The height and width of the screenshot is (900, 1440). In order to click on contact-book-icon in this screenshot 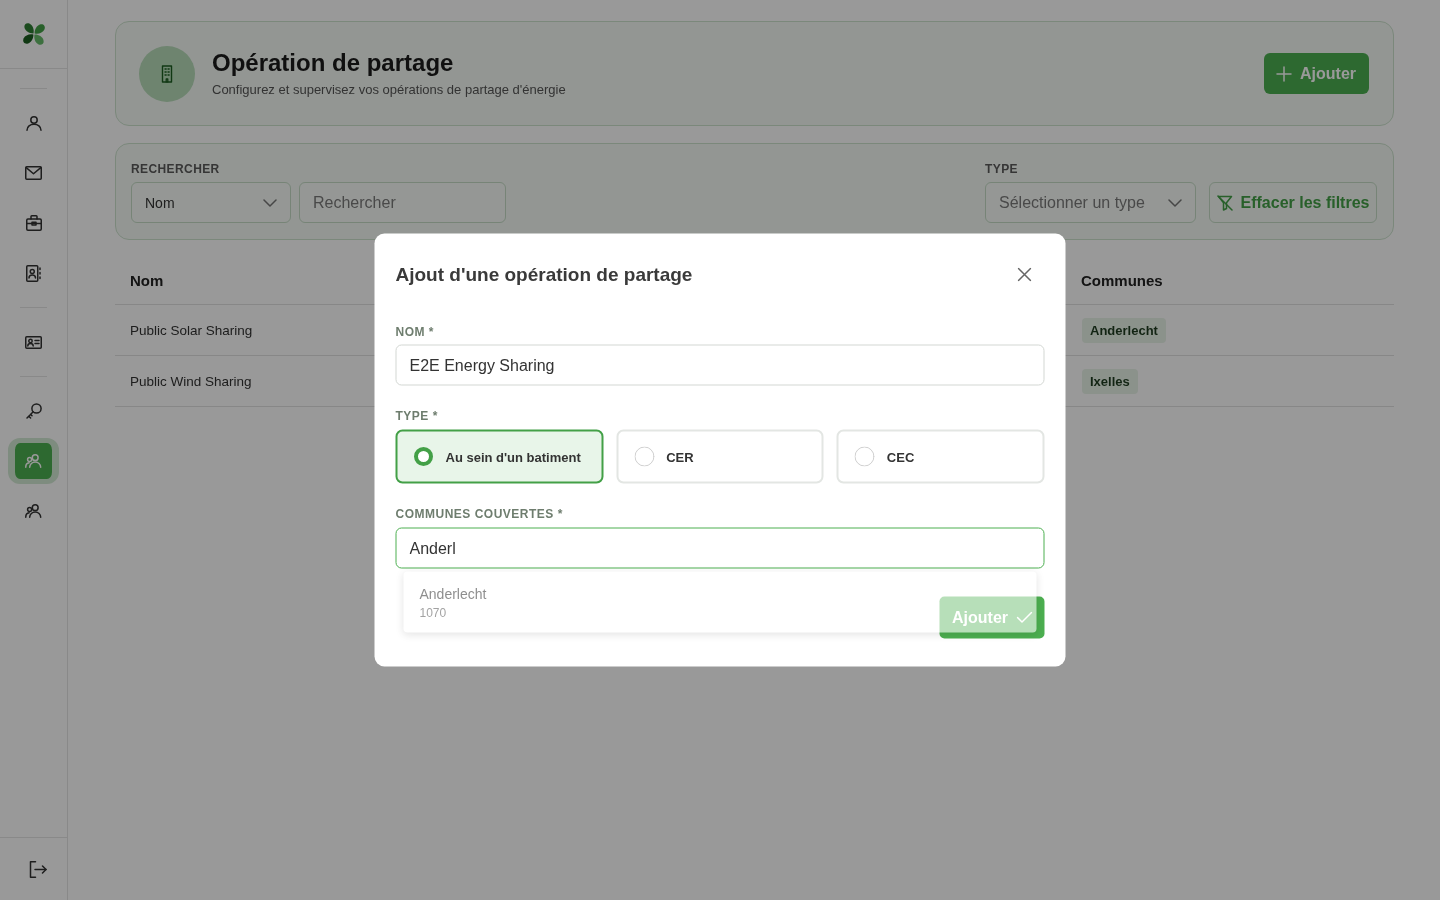, I will do `click(33, 273)`.